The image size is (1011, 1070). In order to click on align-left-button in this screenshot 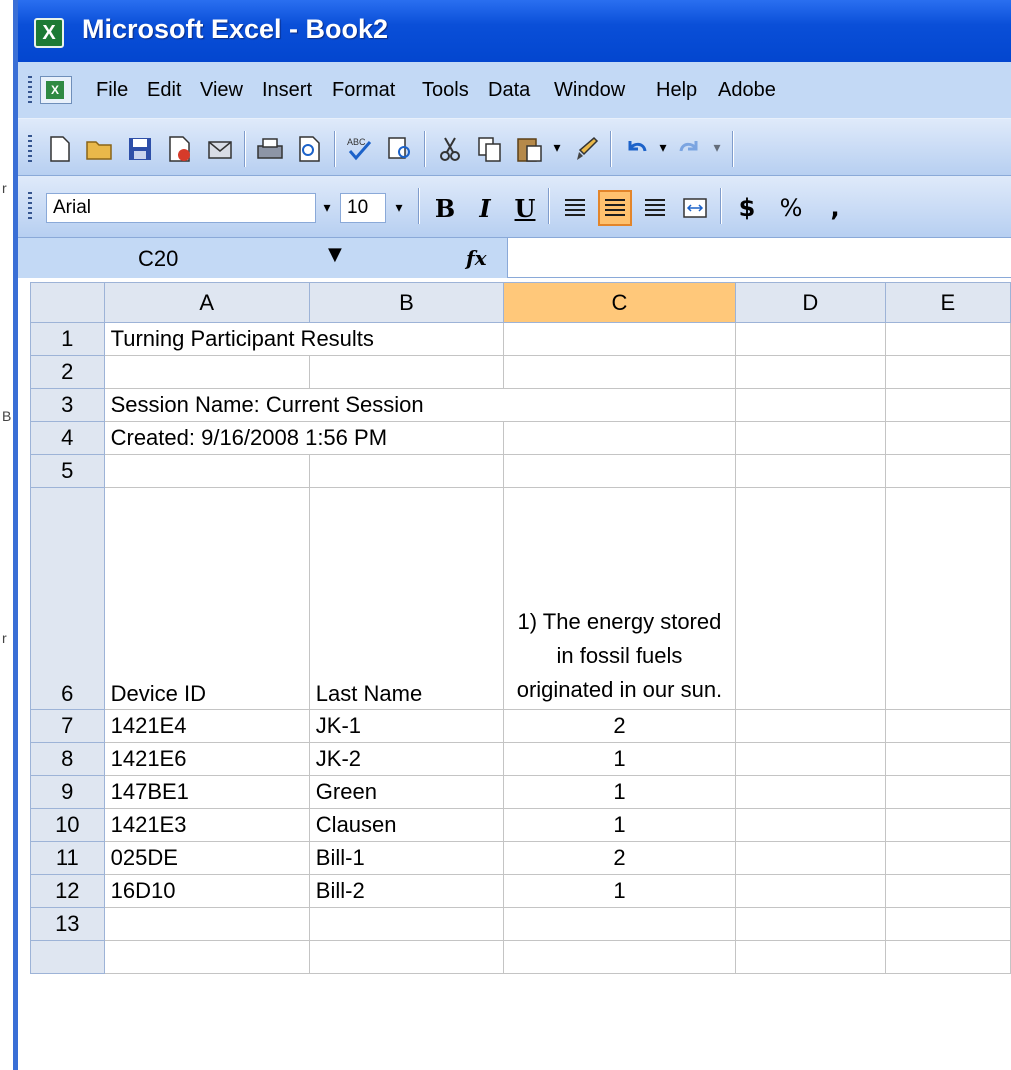, I will do `click(575, 208)`.